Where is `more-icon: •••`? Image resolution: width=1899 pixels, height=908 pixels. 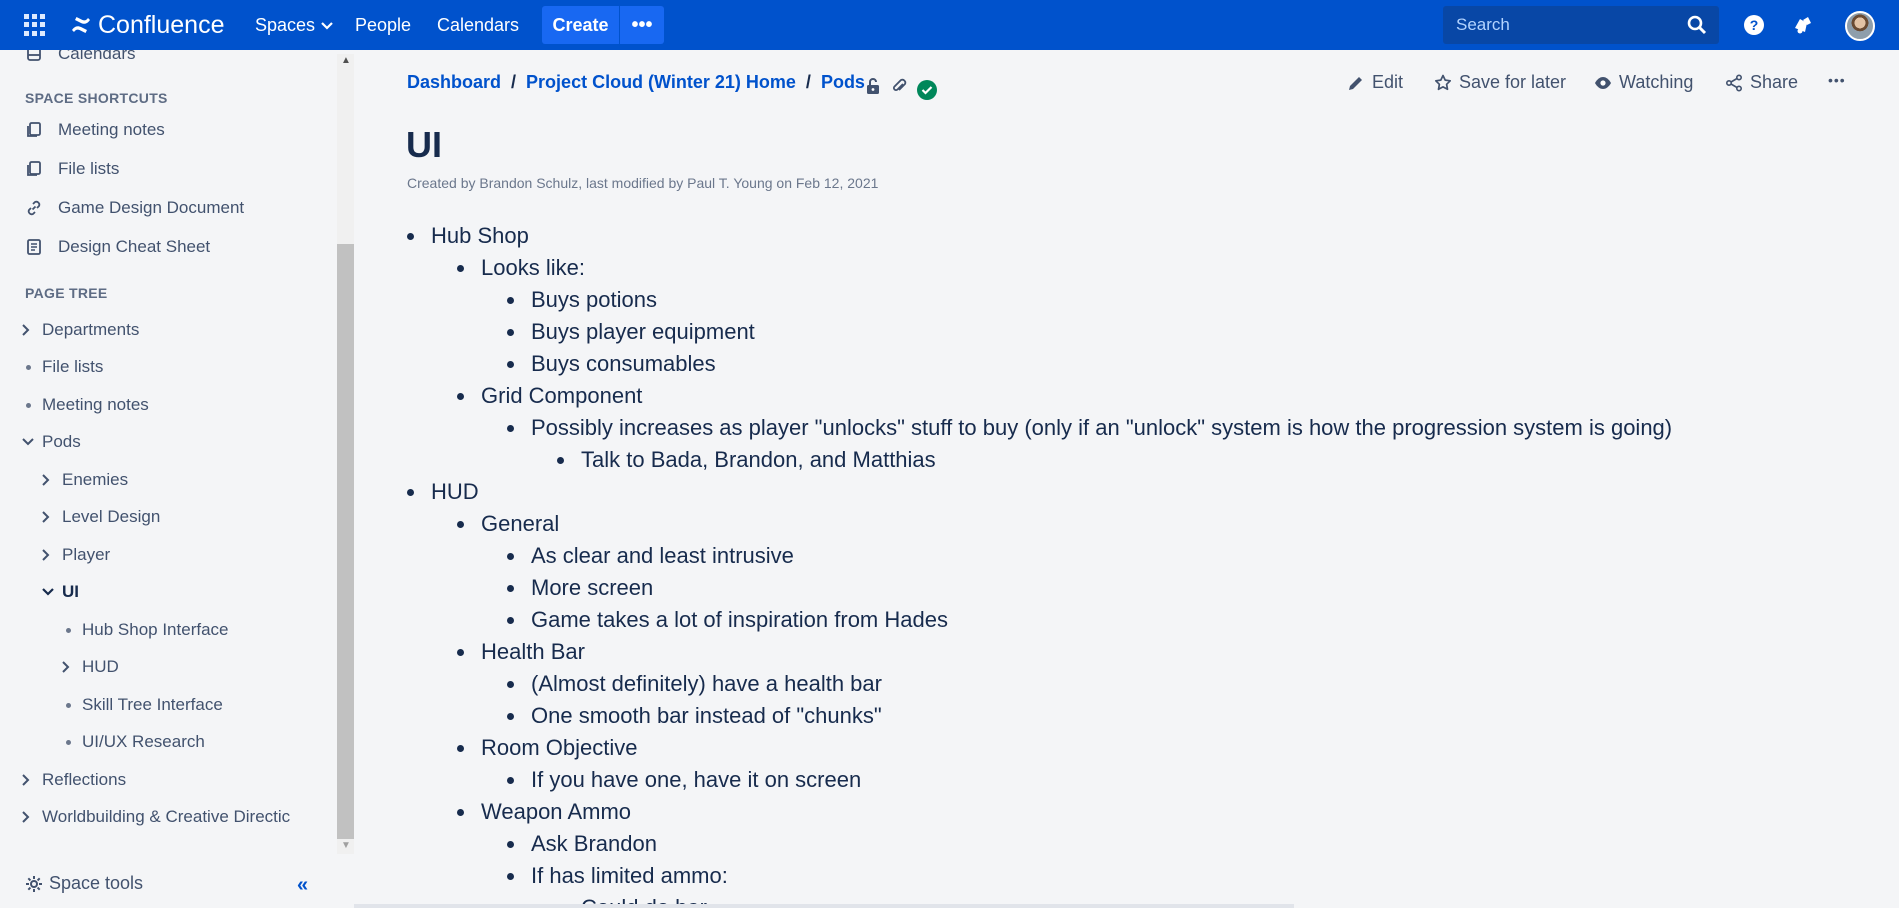 more-icon: ••• is located at coordinates (642, 24).